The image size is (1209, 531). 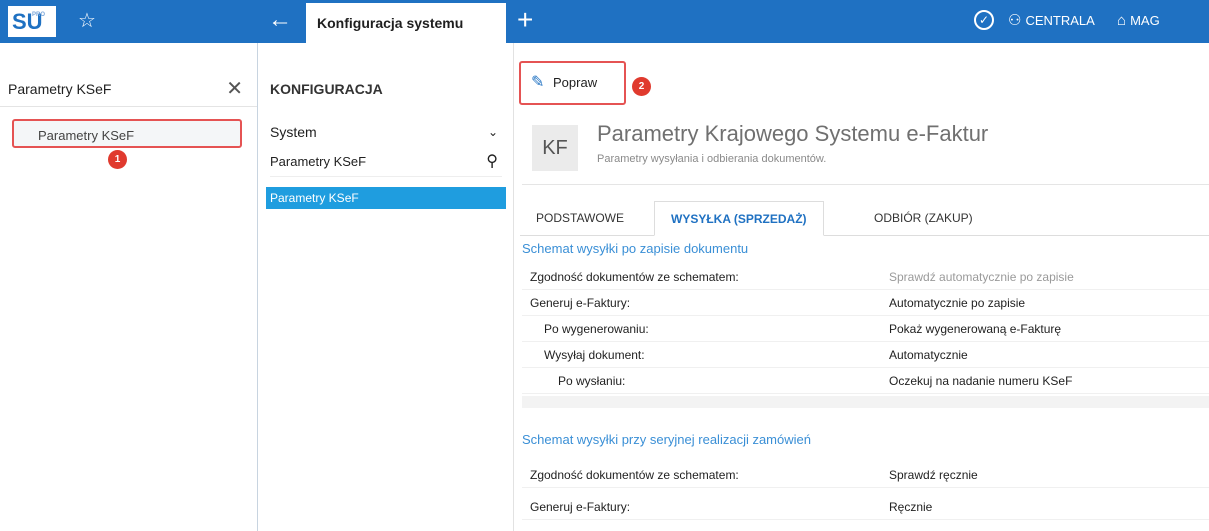 What do you see at coordinates (865, 402) in the screenshot?
I see `section-divider` at bounding box center [865, 402].